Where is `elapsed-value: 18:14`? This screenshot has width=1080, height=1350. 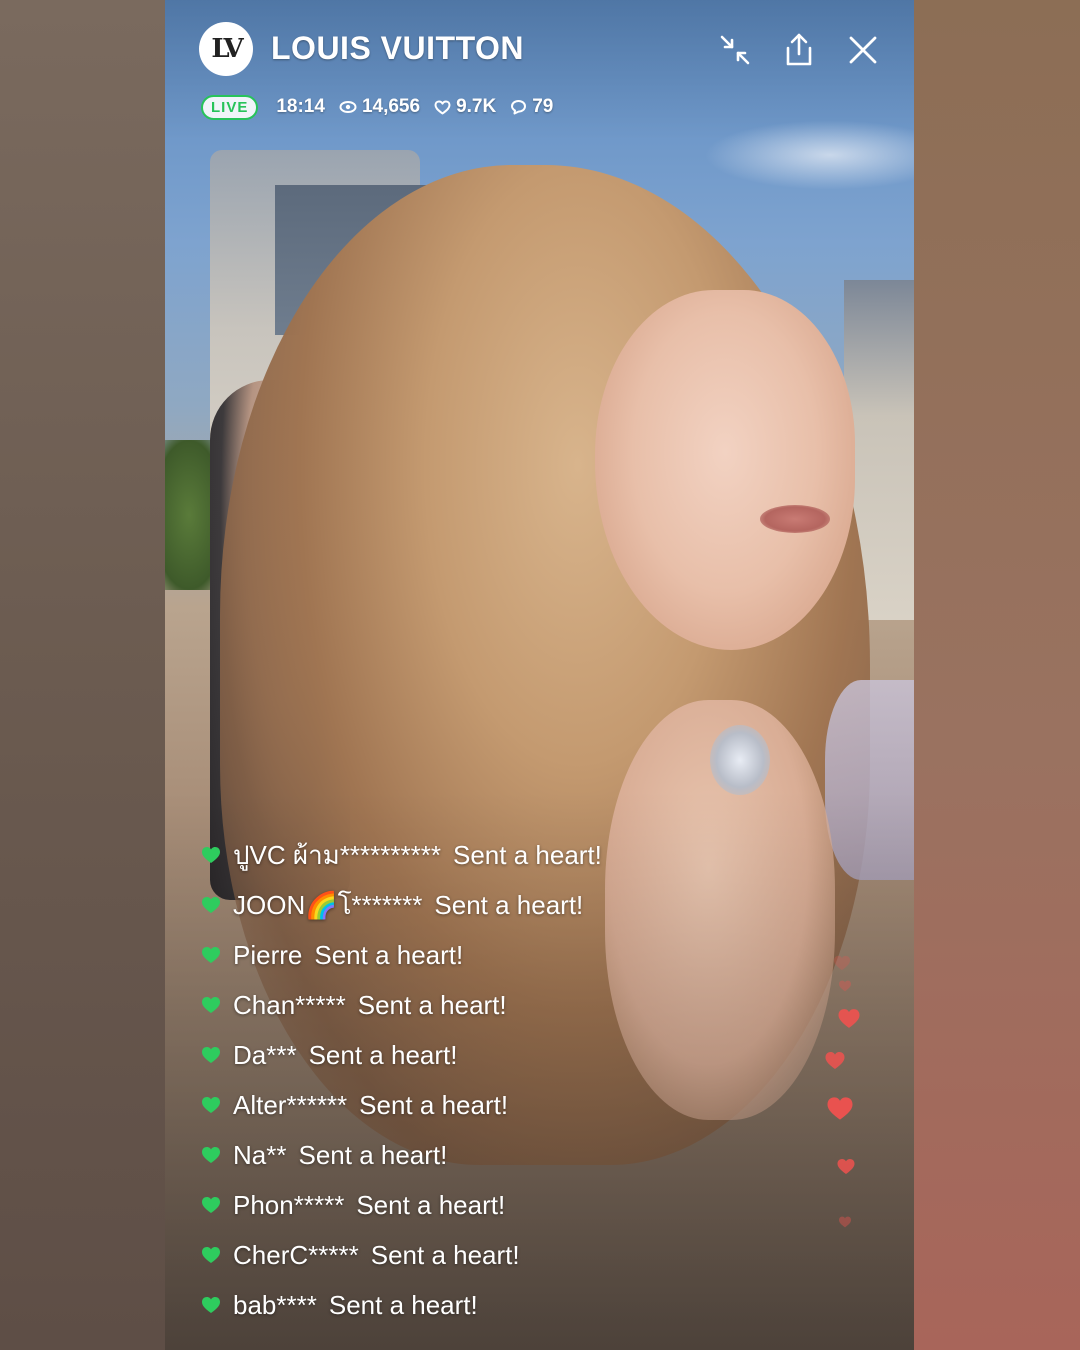 elapsed-value: 18:14 is located at coordinates (300, 106).